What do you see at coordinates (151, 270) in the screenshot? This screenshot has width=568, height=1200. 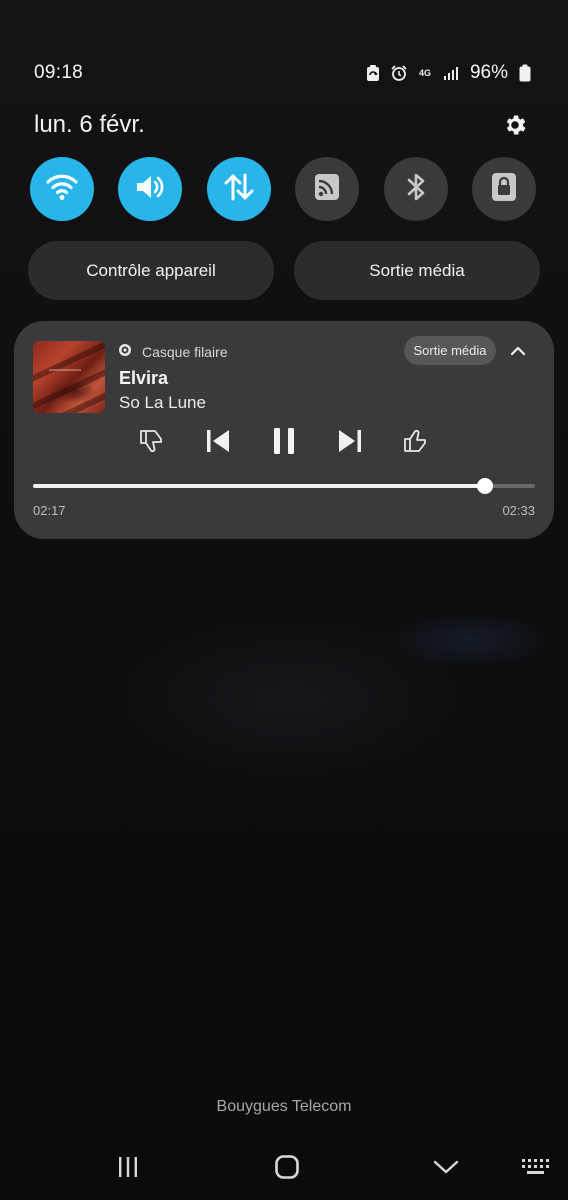 I see `device-control-button: Contrôle appareil` at bounding box center [151, 270].